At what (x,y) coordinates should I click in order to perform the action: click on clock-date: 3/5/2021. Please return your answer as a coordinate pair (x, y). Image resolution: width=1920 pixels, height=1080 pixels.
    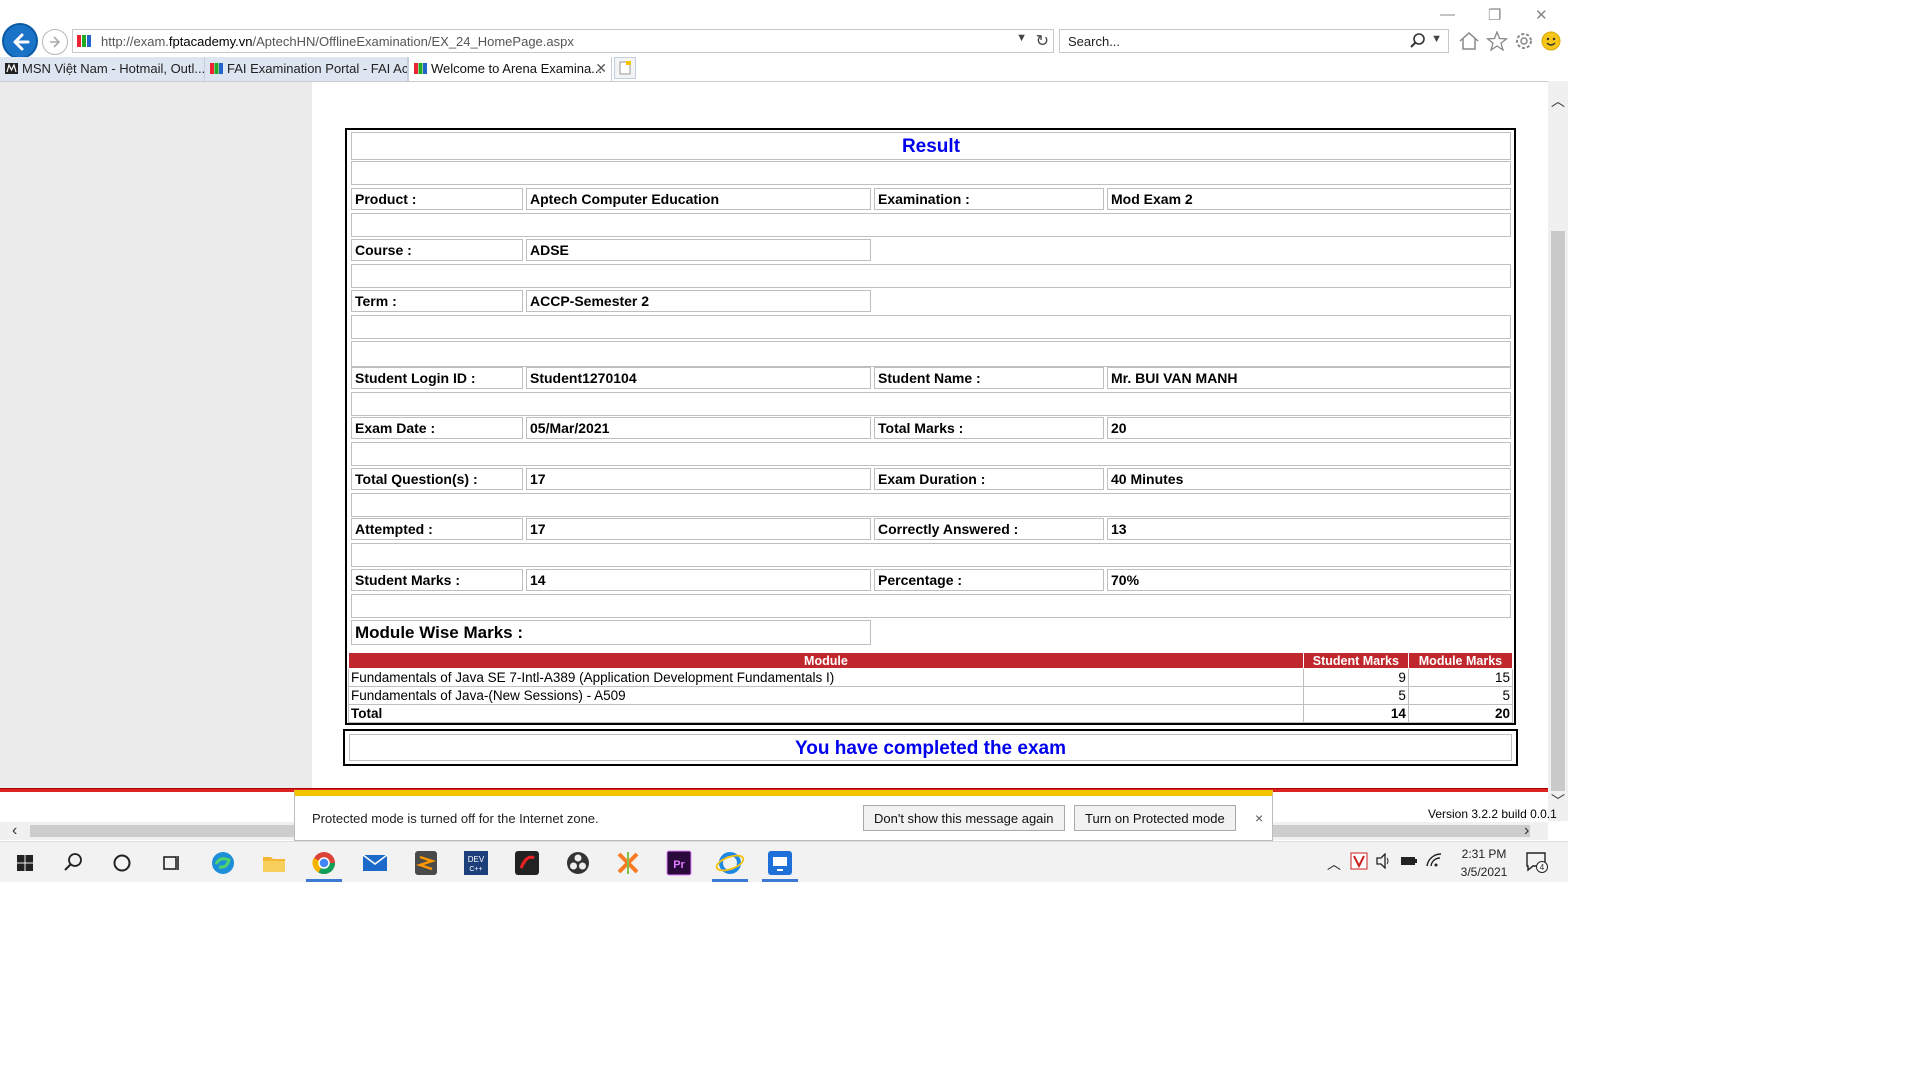
    Looking at the image, I should click on (1484, 872).